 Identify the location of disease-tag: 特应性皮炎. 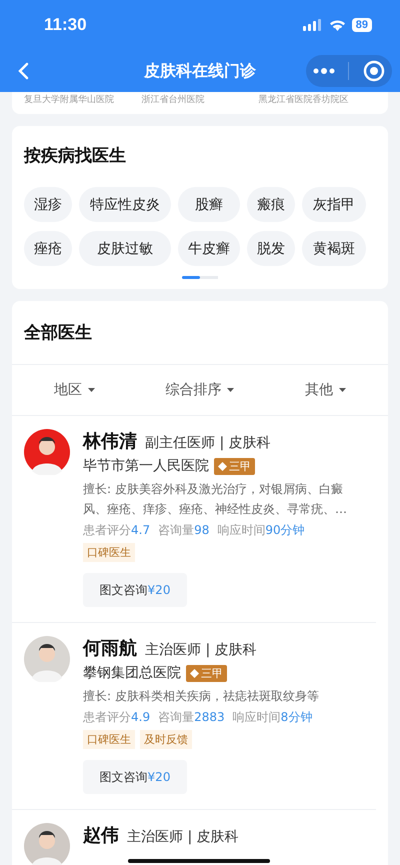
(125, 204).